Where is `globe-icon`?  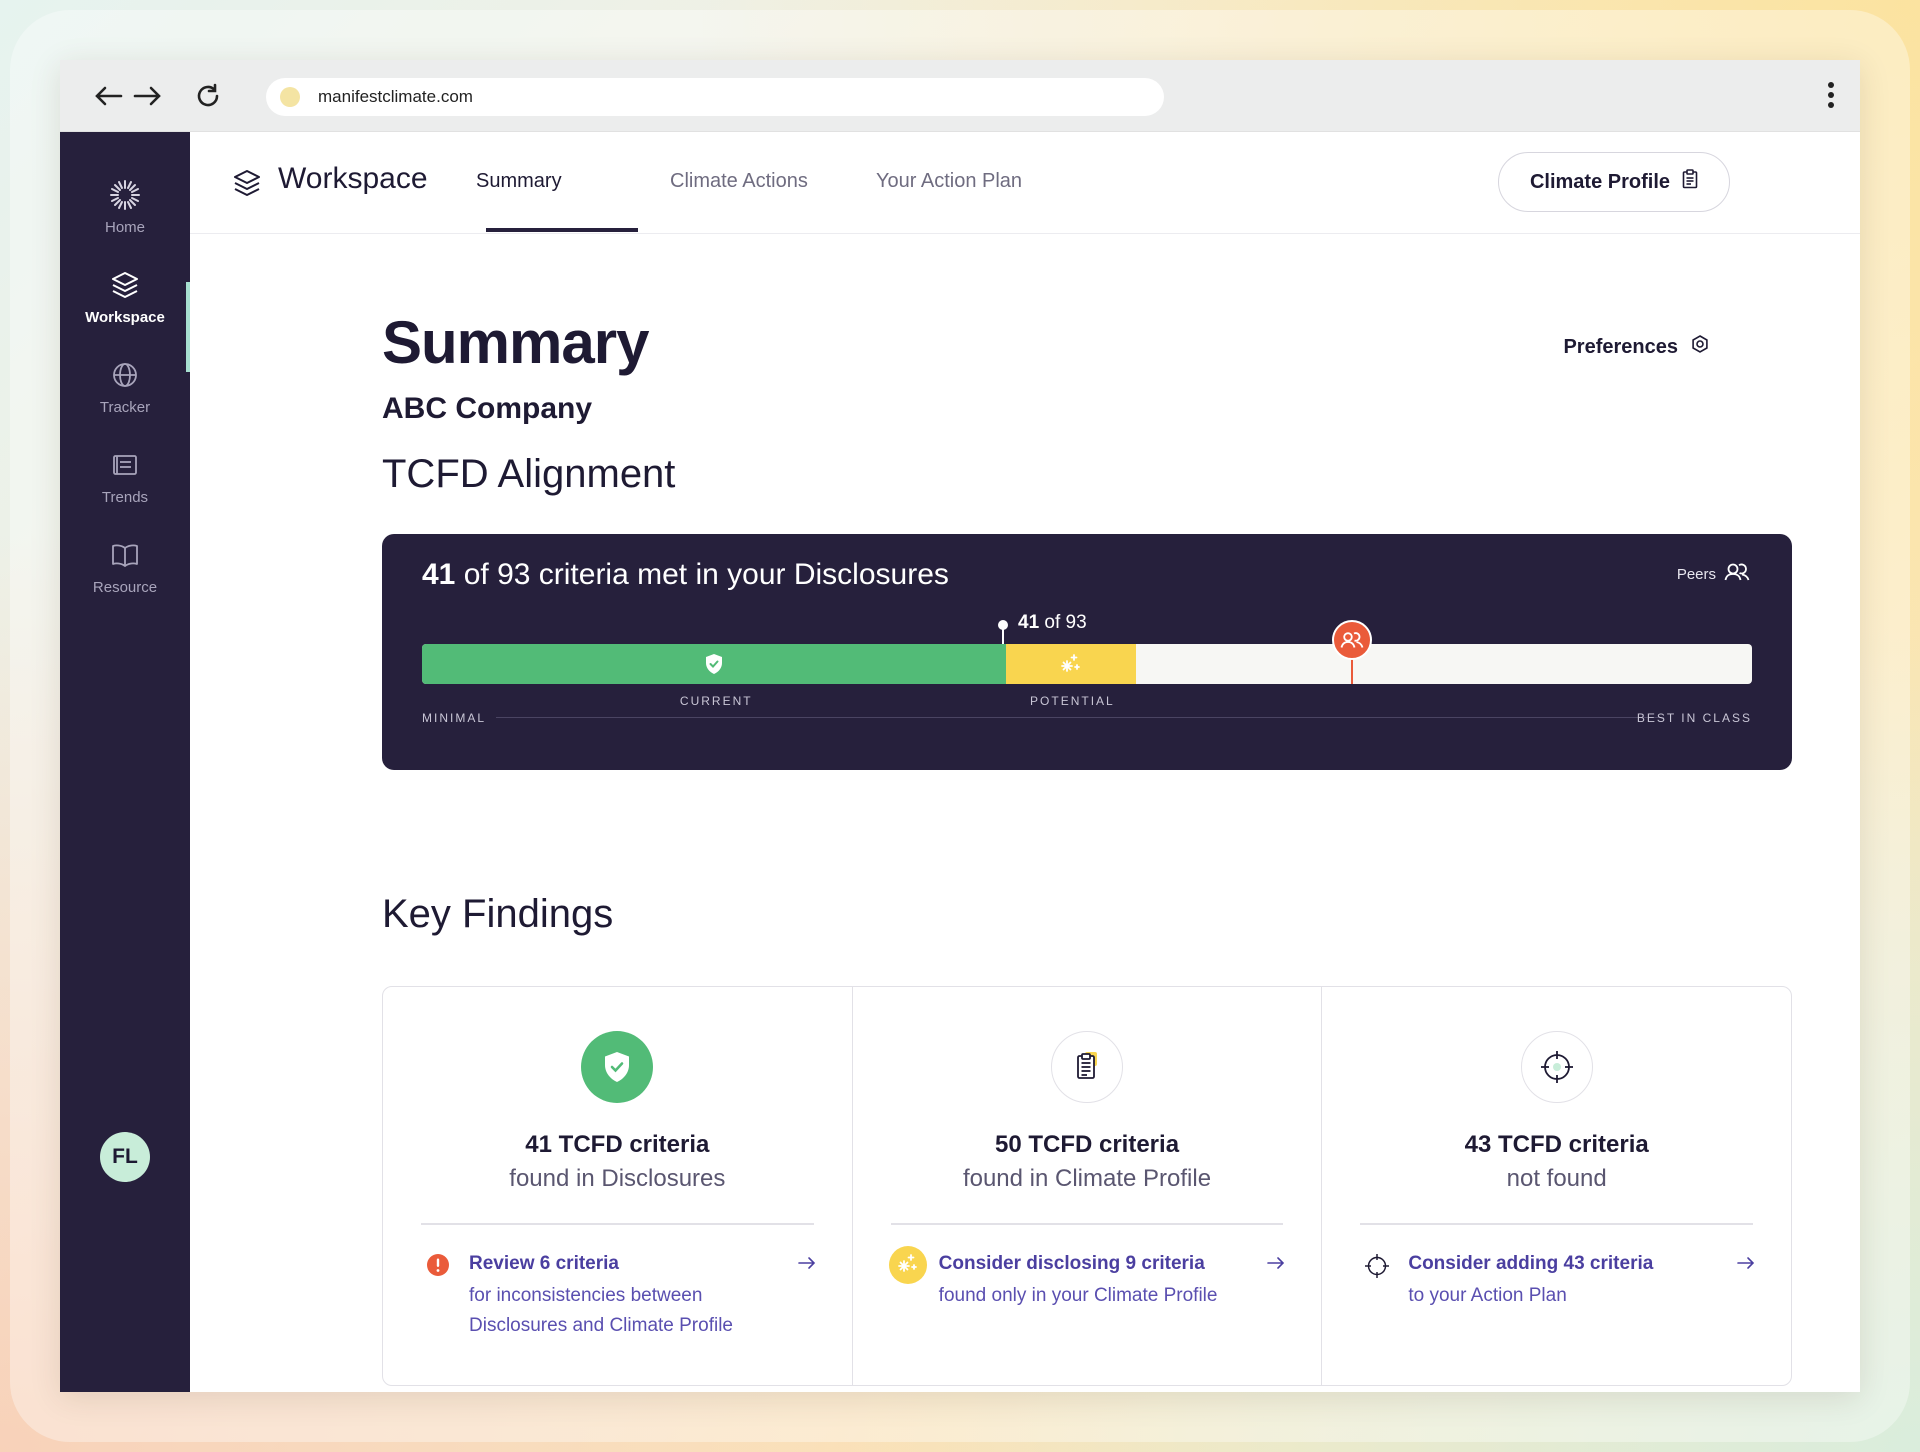 globe-icon is located at coordinates (125, 375).